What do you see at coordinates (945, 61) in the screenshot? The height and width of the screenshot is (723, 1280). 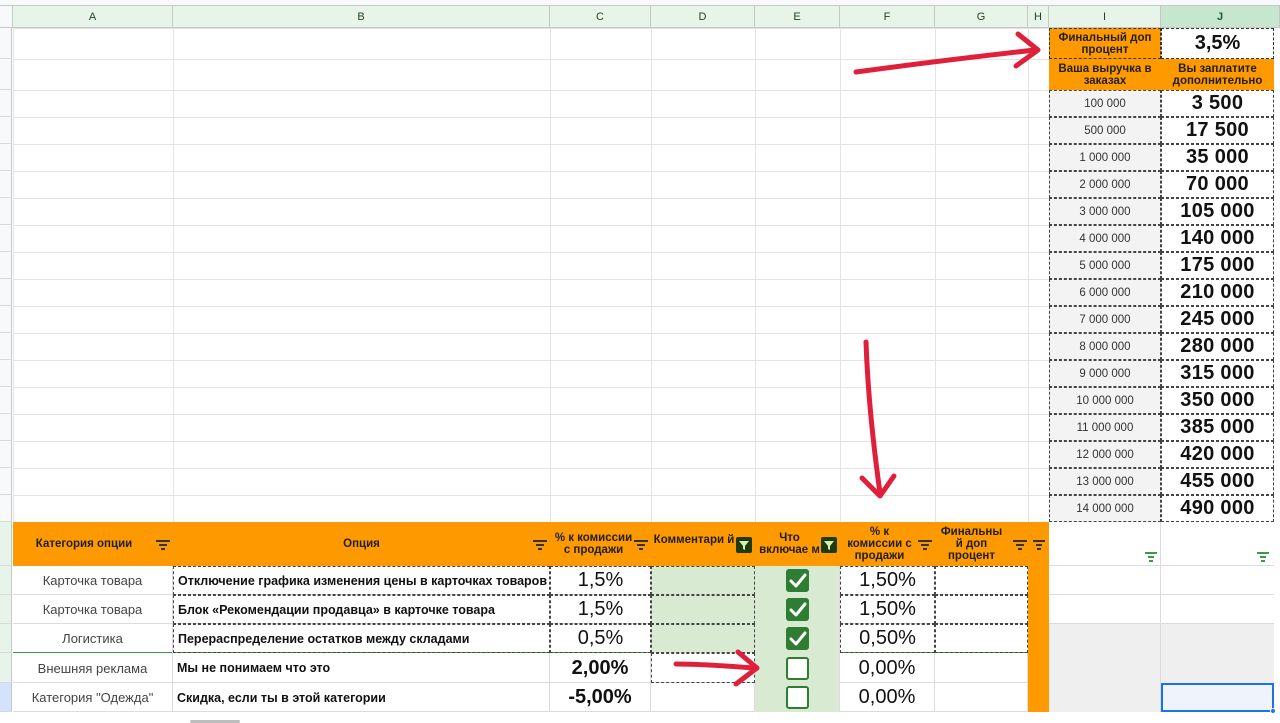 I see `arrow-to-final-percent` at bounding box center [945, 61].